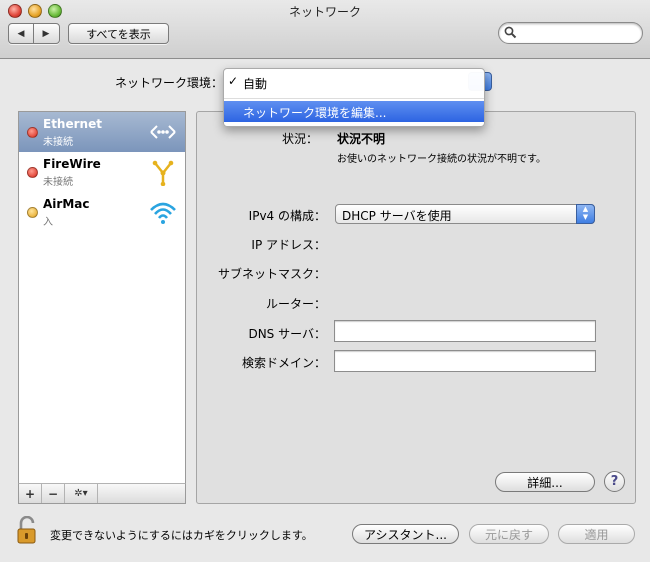 This screenshot has width=650, height=562. Describe the element at coordinates (169, 83) in the screenshot. I see `location-label: ネットワーク環境：` at that location.